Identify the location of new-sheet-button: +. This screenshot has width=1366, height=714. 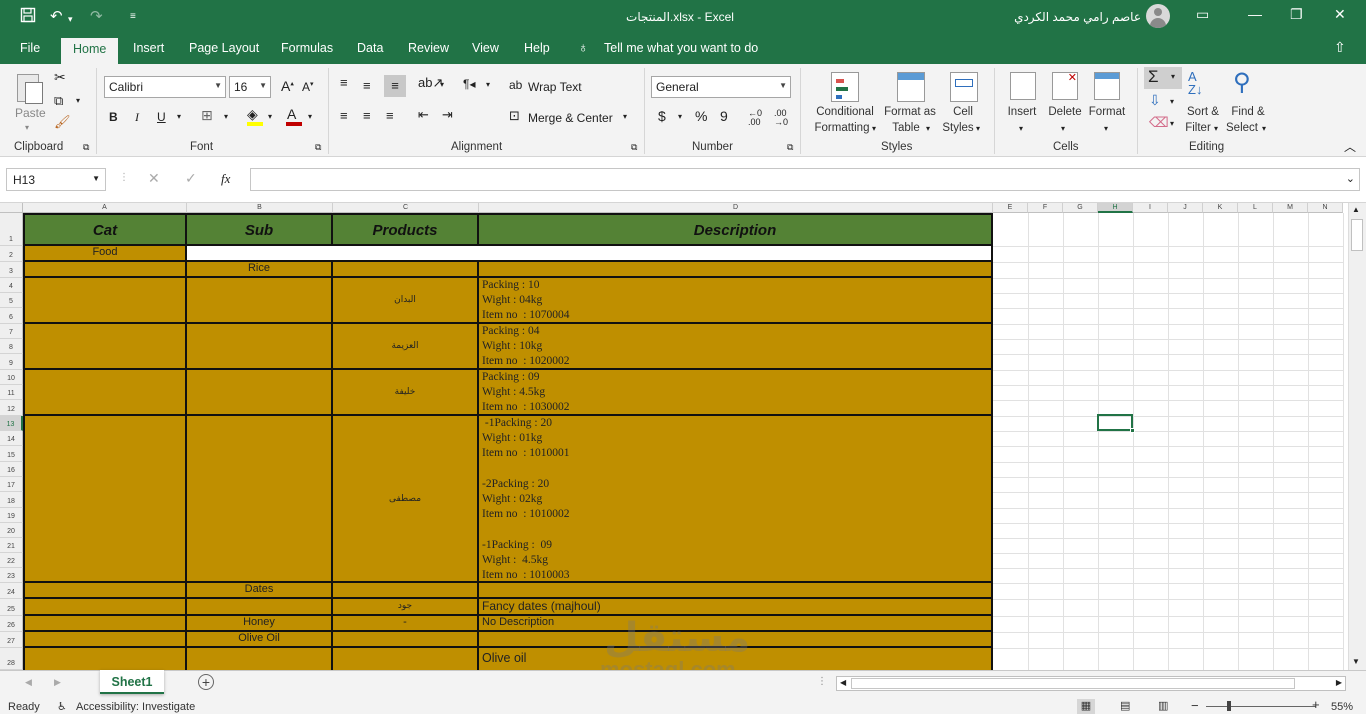
(206, 682).